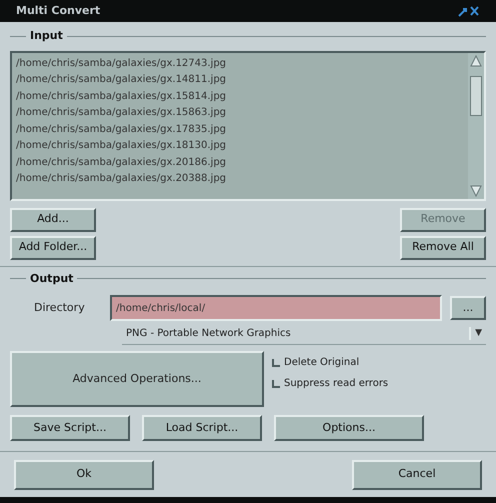  I want to click on scroll-down-icon, so click(476, 190).